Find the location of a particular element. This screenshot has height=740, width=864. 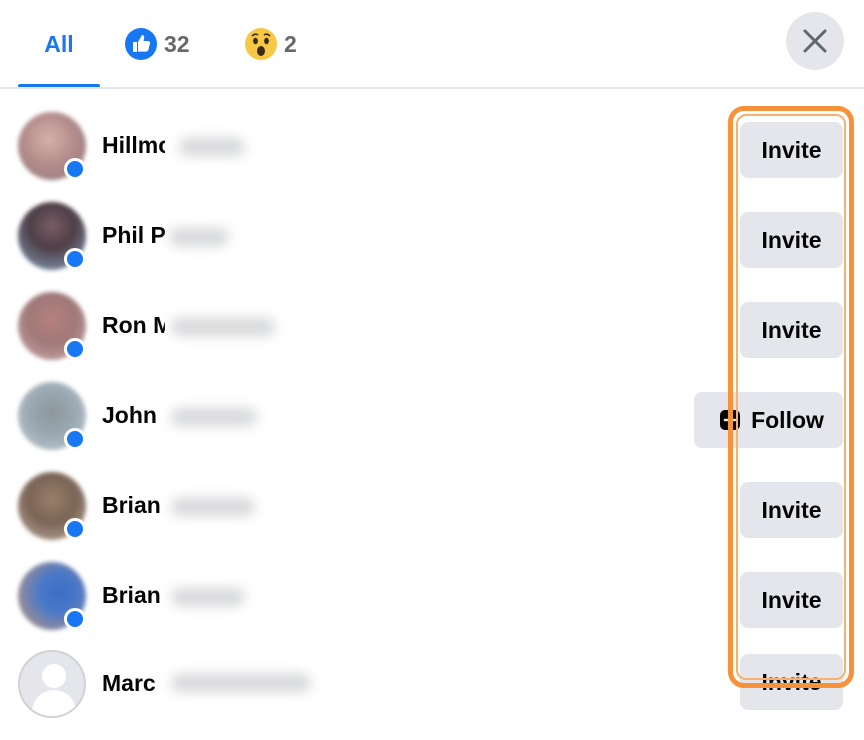

header-divider is located at coordinates (432, 88).